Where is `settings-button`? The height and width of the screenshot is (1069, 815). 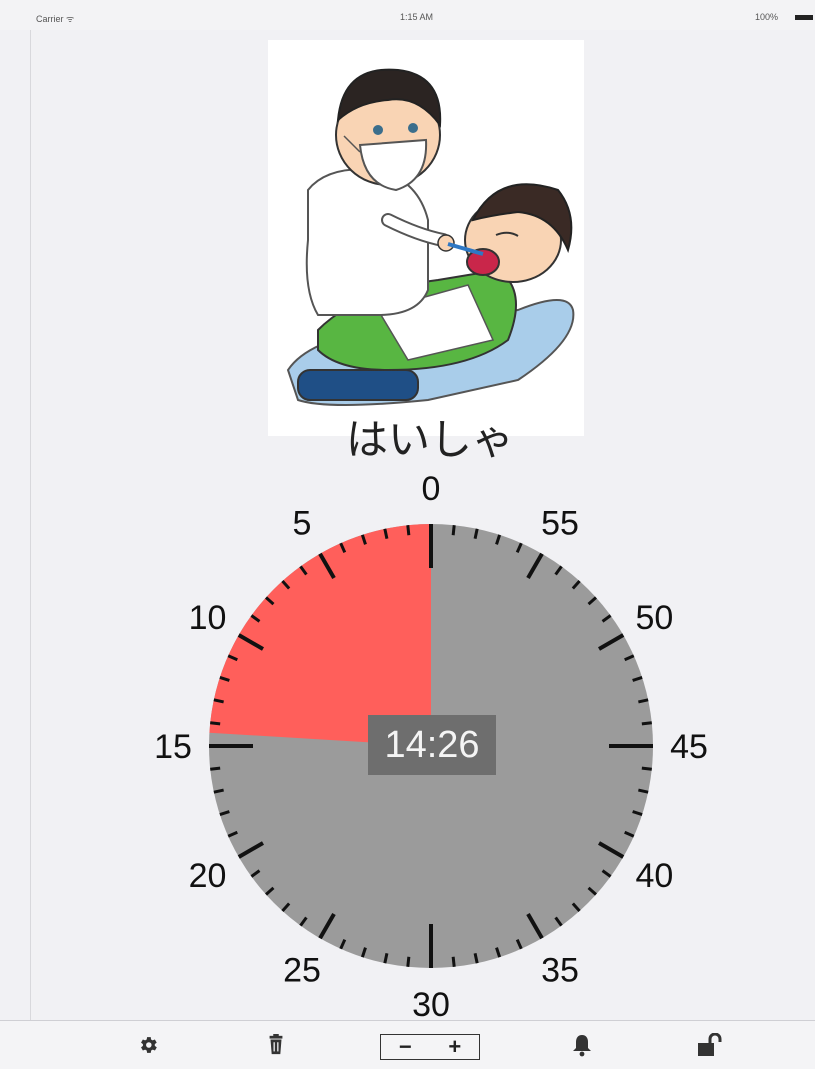
settings-button is located at coordinates (148, 1045).